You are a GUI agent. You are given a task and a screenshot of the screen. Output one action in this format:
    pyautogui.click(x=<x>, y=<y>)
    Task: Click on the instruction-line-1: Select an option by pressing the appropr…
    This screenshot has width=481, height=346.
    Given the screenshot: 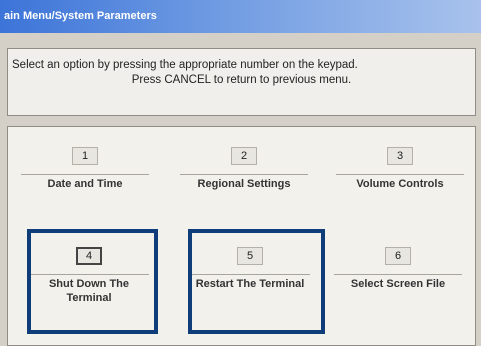 What is the action you would take?
    pyautogui.click(x=185, y=65)
    